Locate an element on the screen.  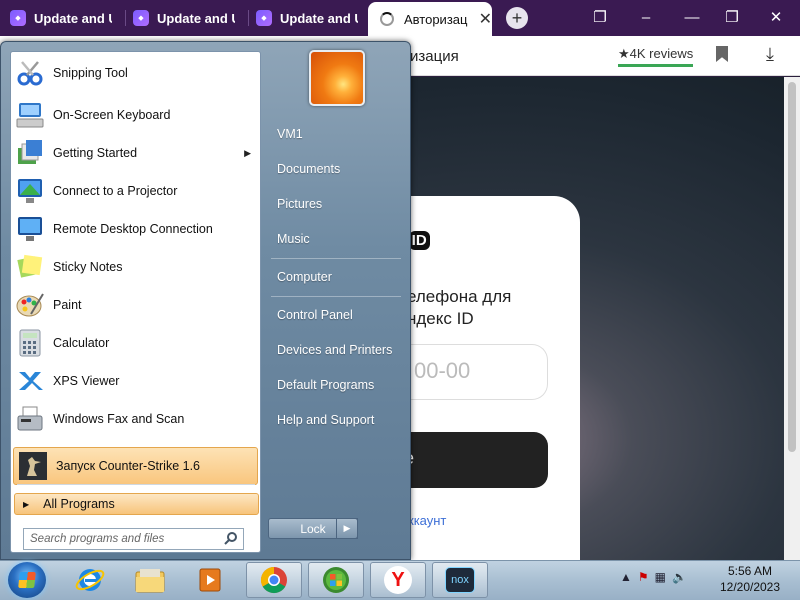
restore-window-icon: ❐ is located at coordinates (732, 18).